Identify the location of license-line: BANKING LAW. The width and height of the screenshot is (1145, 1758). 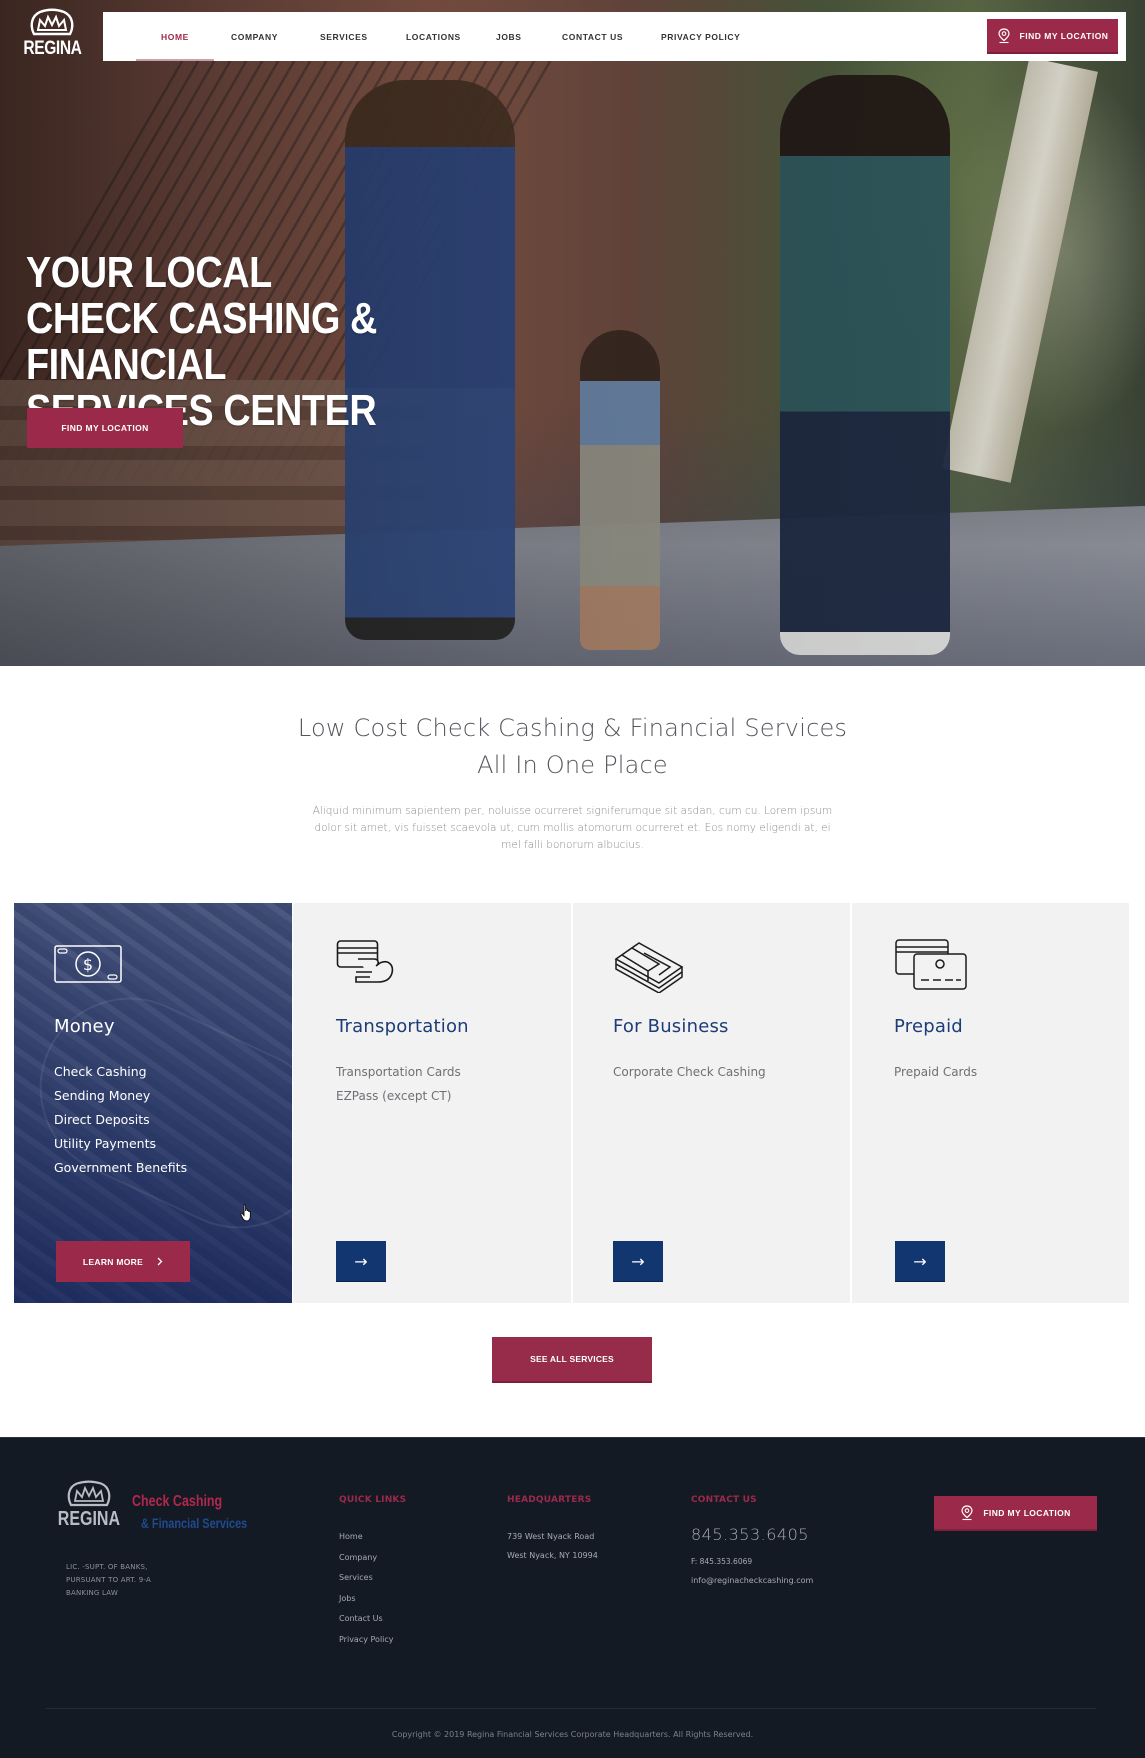
(92, 1593).